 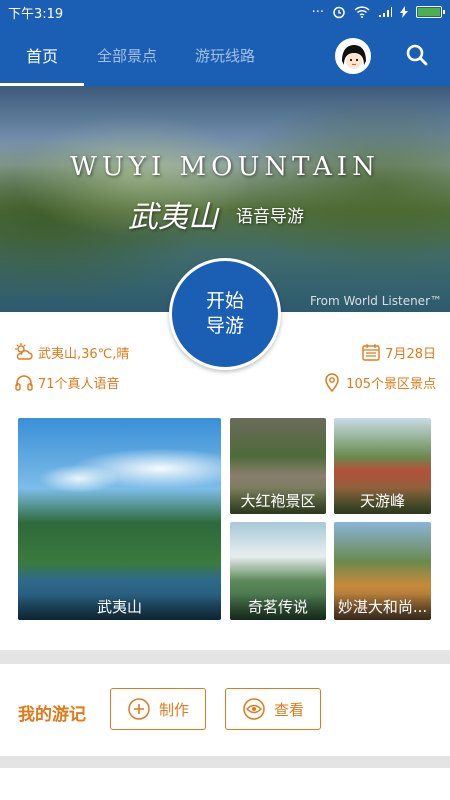 What do you see at coordinates (410, 354) in the screenshot?
I see `date-text: 7月28日` at bounding box center [410, 354].